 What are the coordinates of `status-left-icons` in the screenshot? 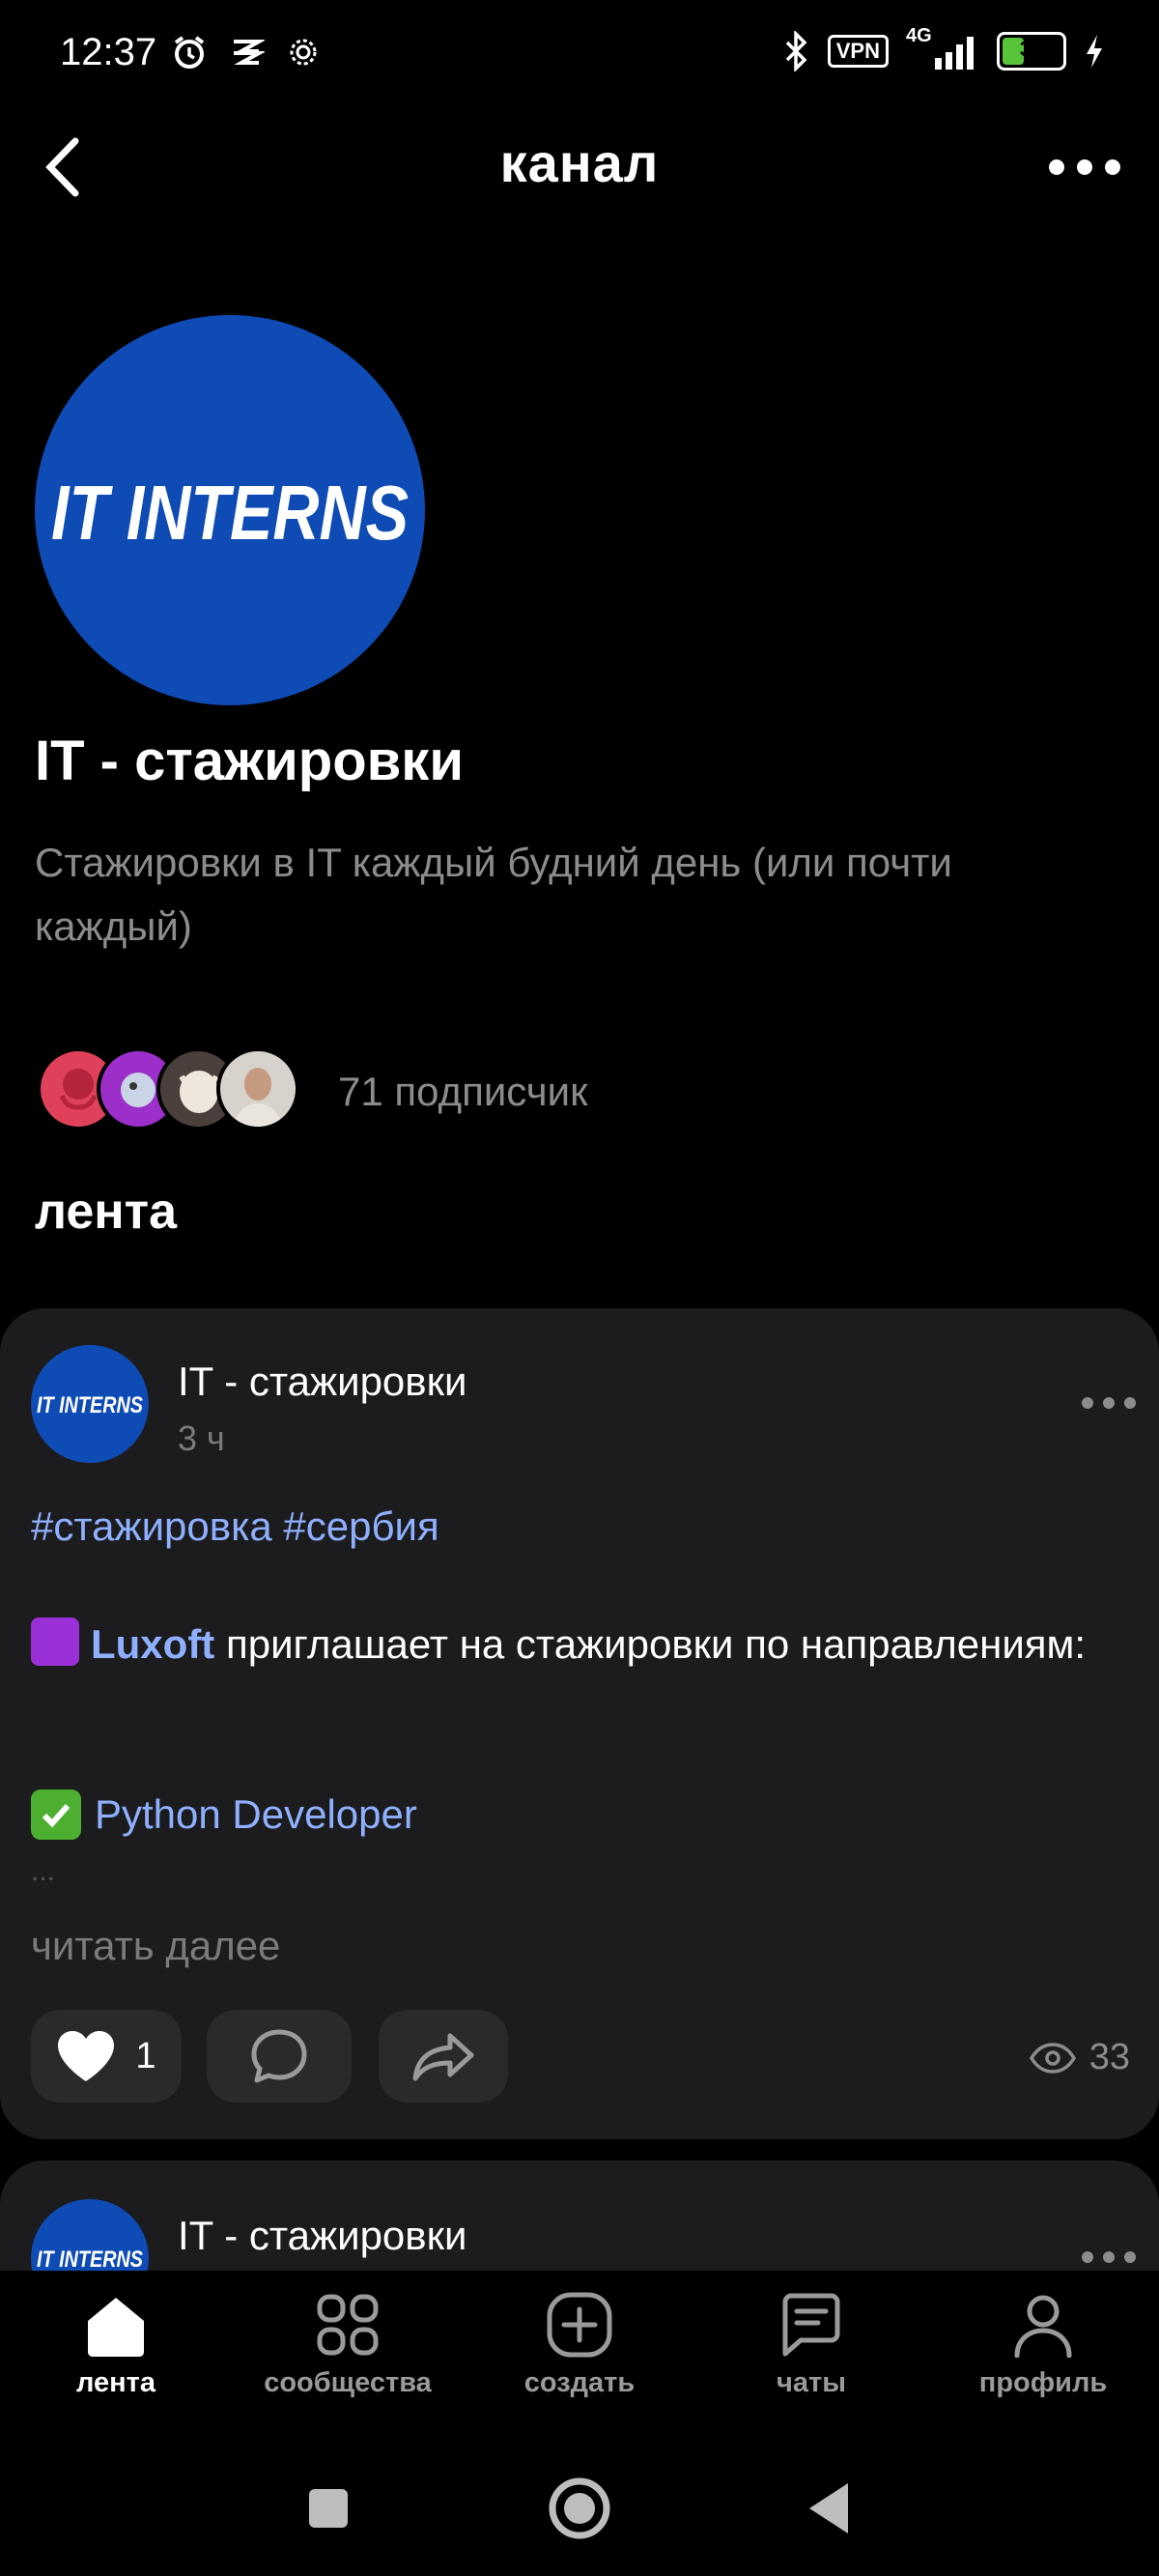 It's located at (246, 53).